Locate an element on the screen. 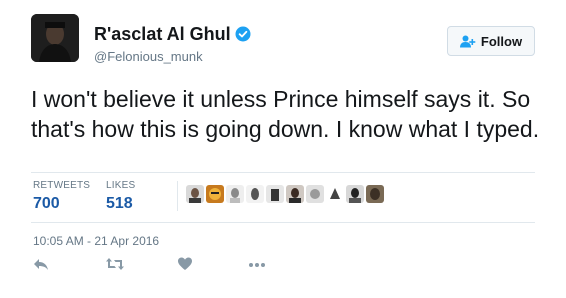 The height and width of the screenshot is (298, 566). likers-avatars is located at coordinates (285, 194).